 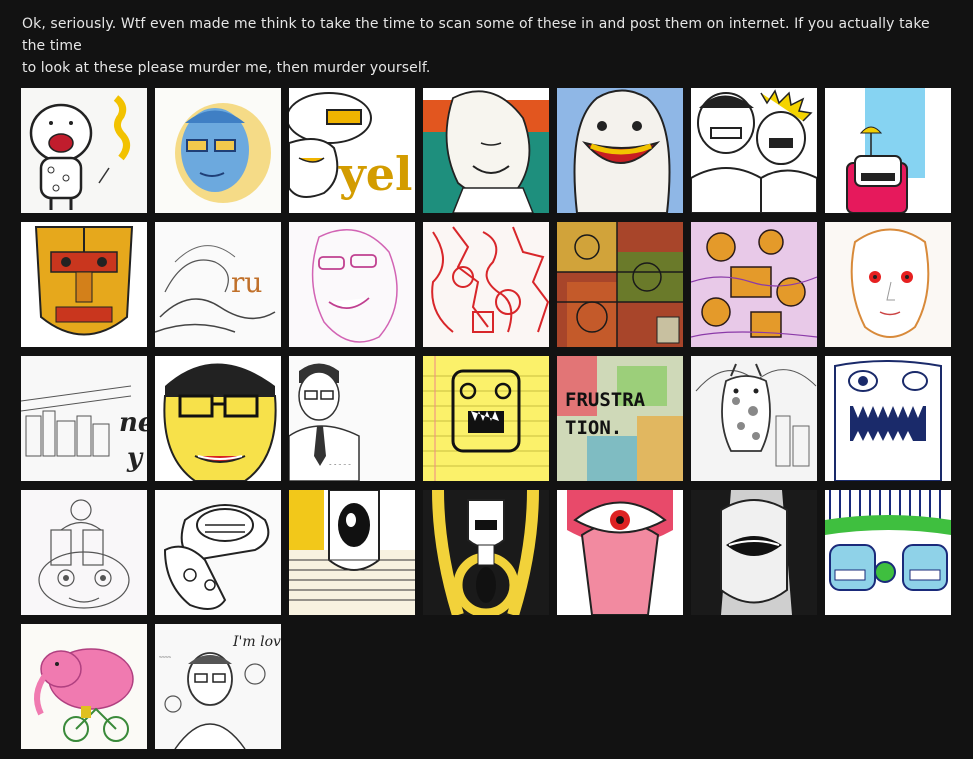 I want to click on drawing-yellow-man-image, so click(x=218, y=418).